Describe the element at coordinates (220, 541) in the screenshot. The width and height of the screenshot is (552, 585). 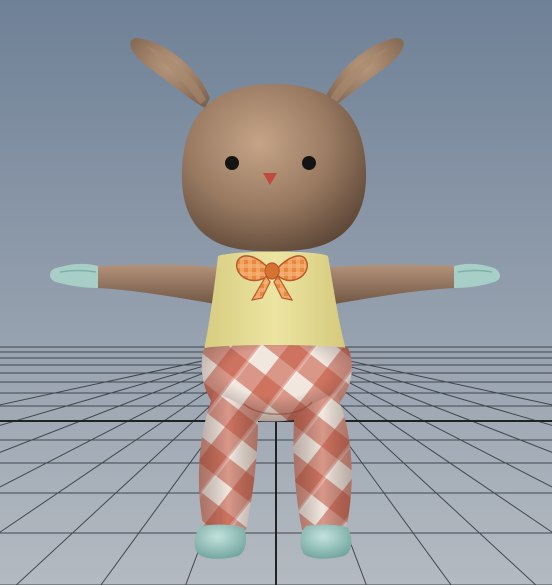
I see `bunny-shoe-left` at that location.